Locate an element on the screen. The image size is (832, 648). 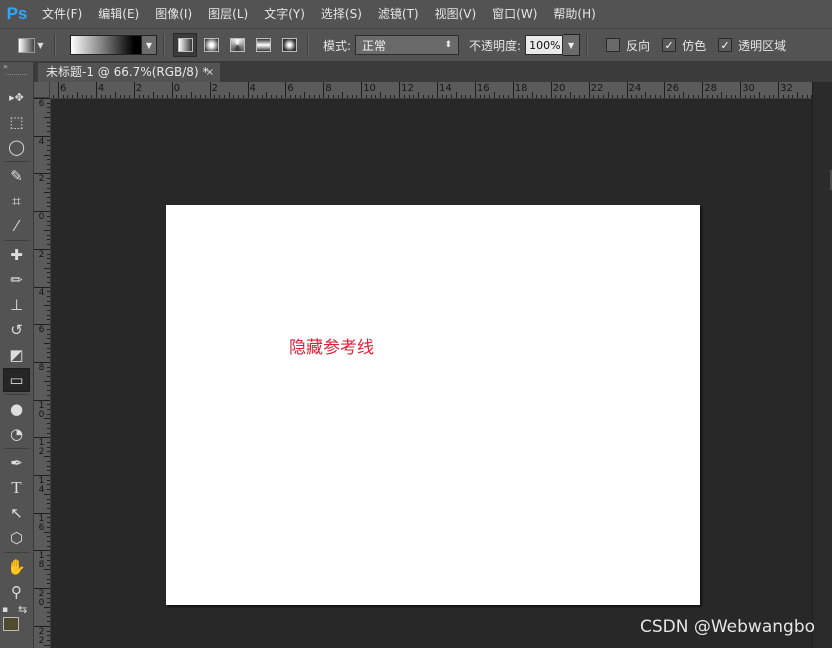
healing-brush-tool-button: ✚ is located at coordinates (16, 255).